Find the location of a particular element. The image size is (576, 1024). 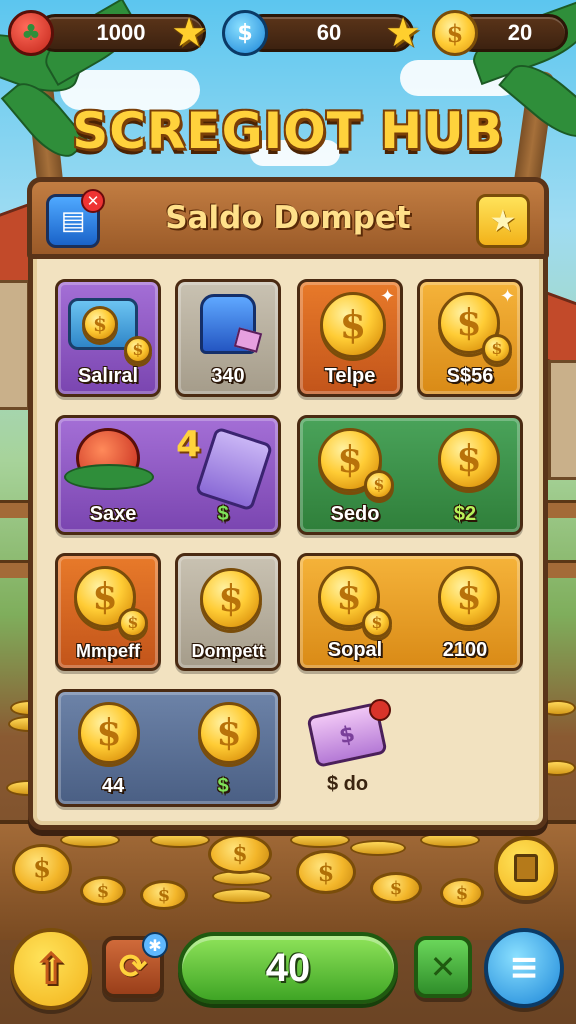

shuffle-icon: ✕ is located at coordinates (443, 967).